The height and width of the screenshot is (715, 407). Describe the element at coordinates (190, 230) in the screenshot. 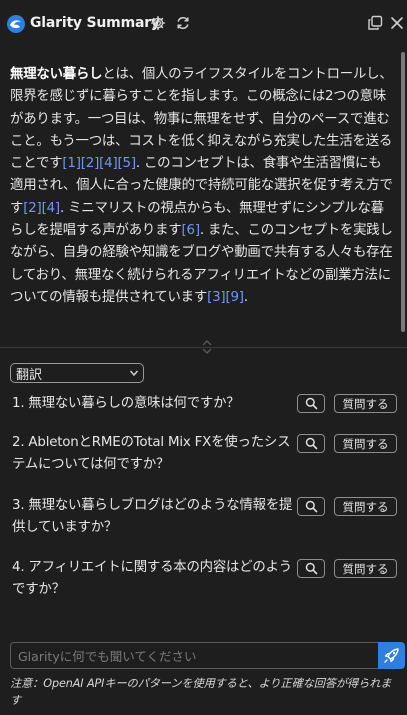

I see `citation-link: [6]` at that location.